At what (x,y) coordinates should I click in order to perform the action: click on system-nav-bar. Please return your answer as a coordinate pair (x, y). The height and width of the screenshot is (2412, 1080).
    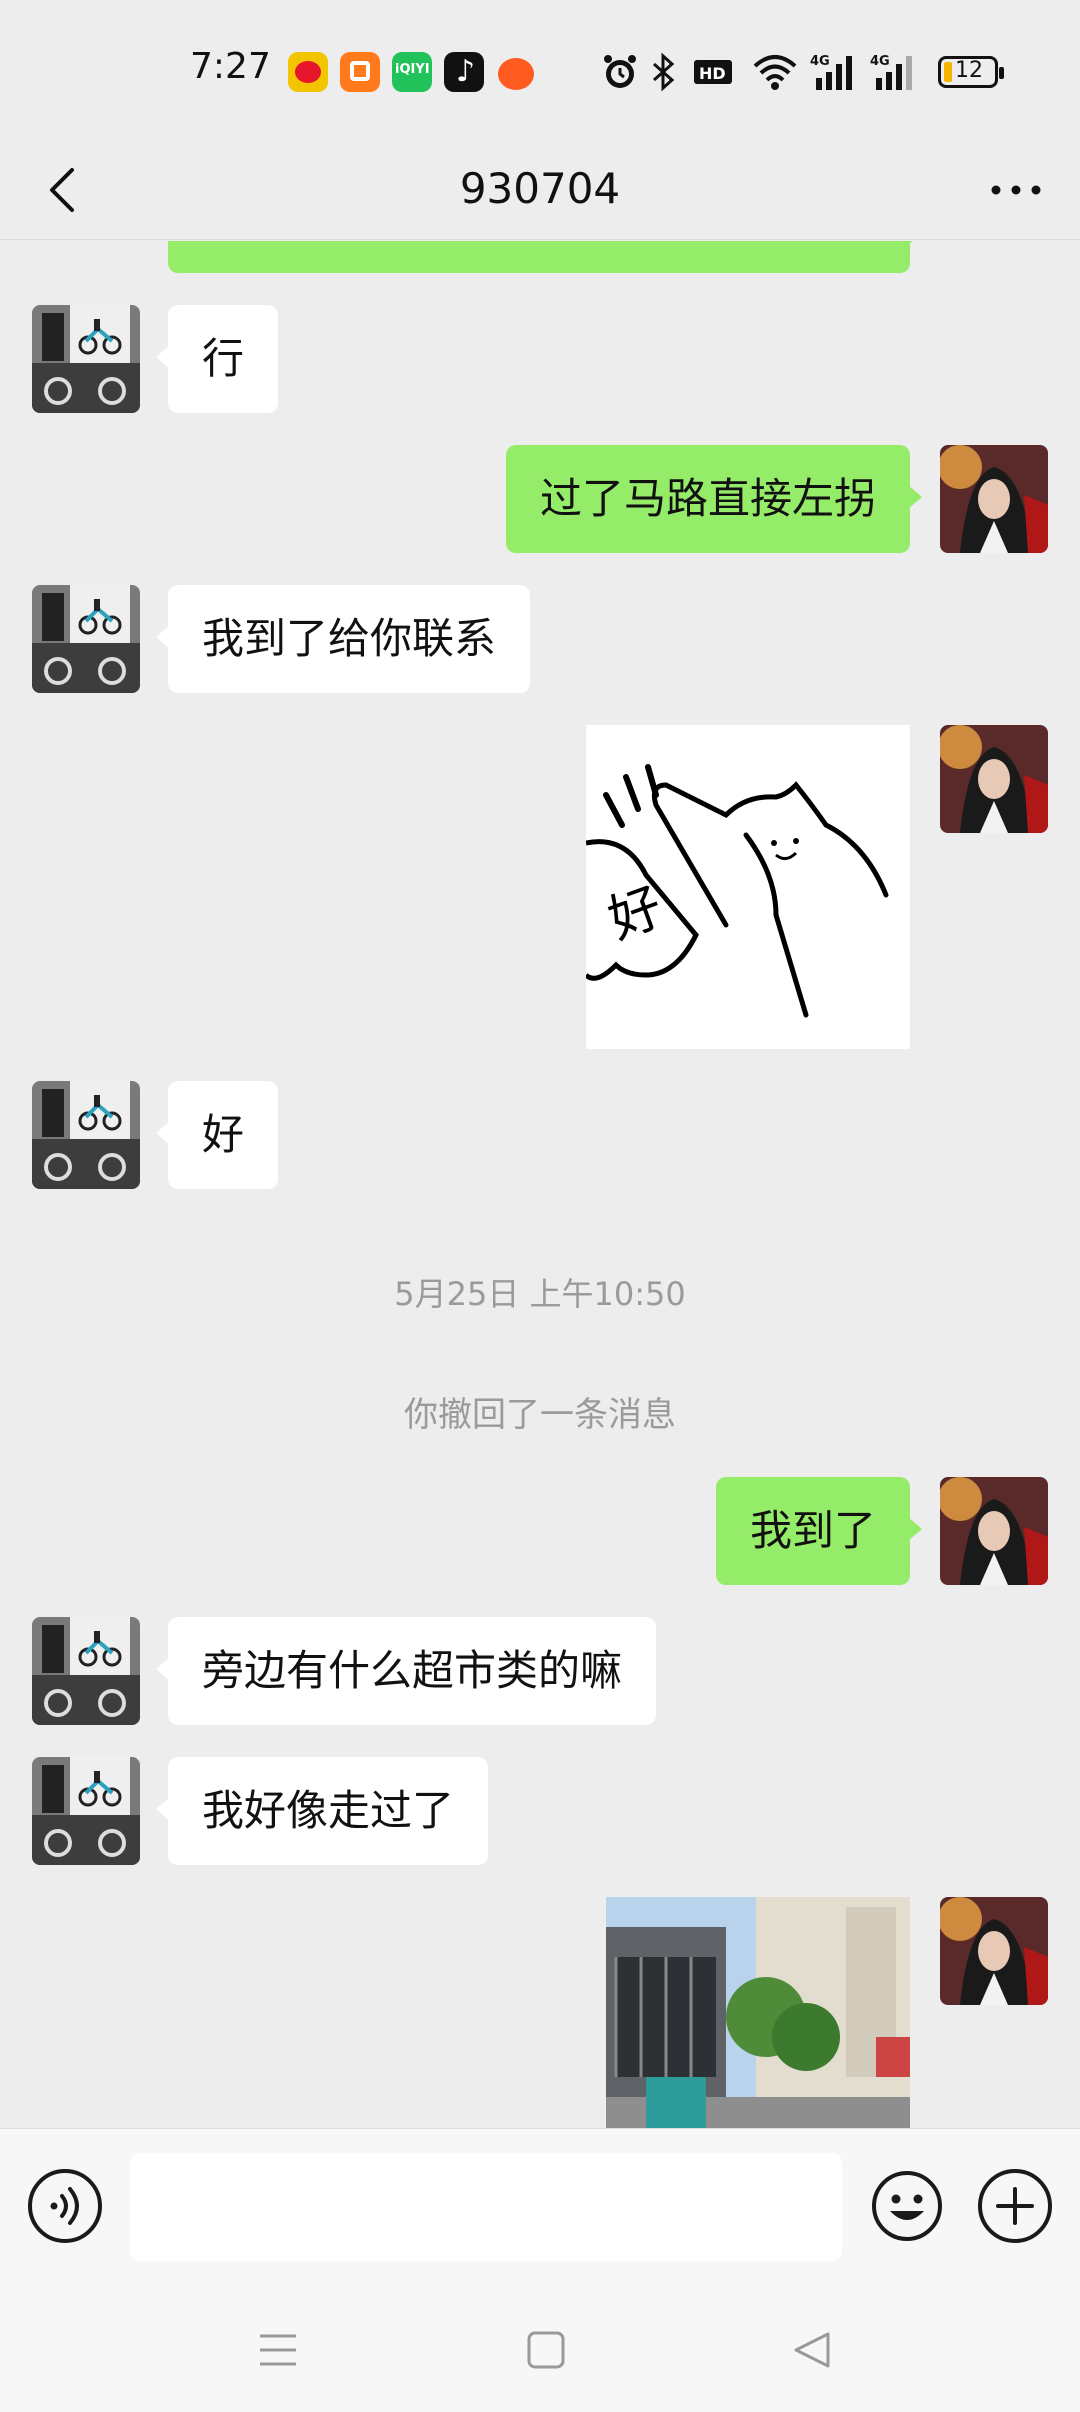
    Looking at the image, I should click on (540, 2350).